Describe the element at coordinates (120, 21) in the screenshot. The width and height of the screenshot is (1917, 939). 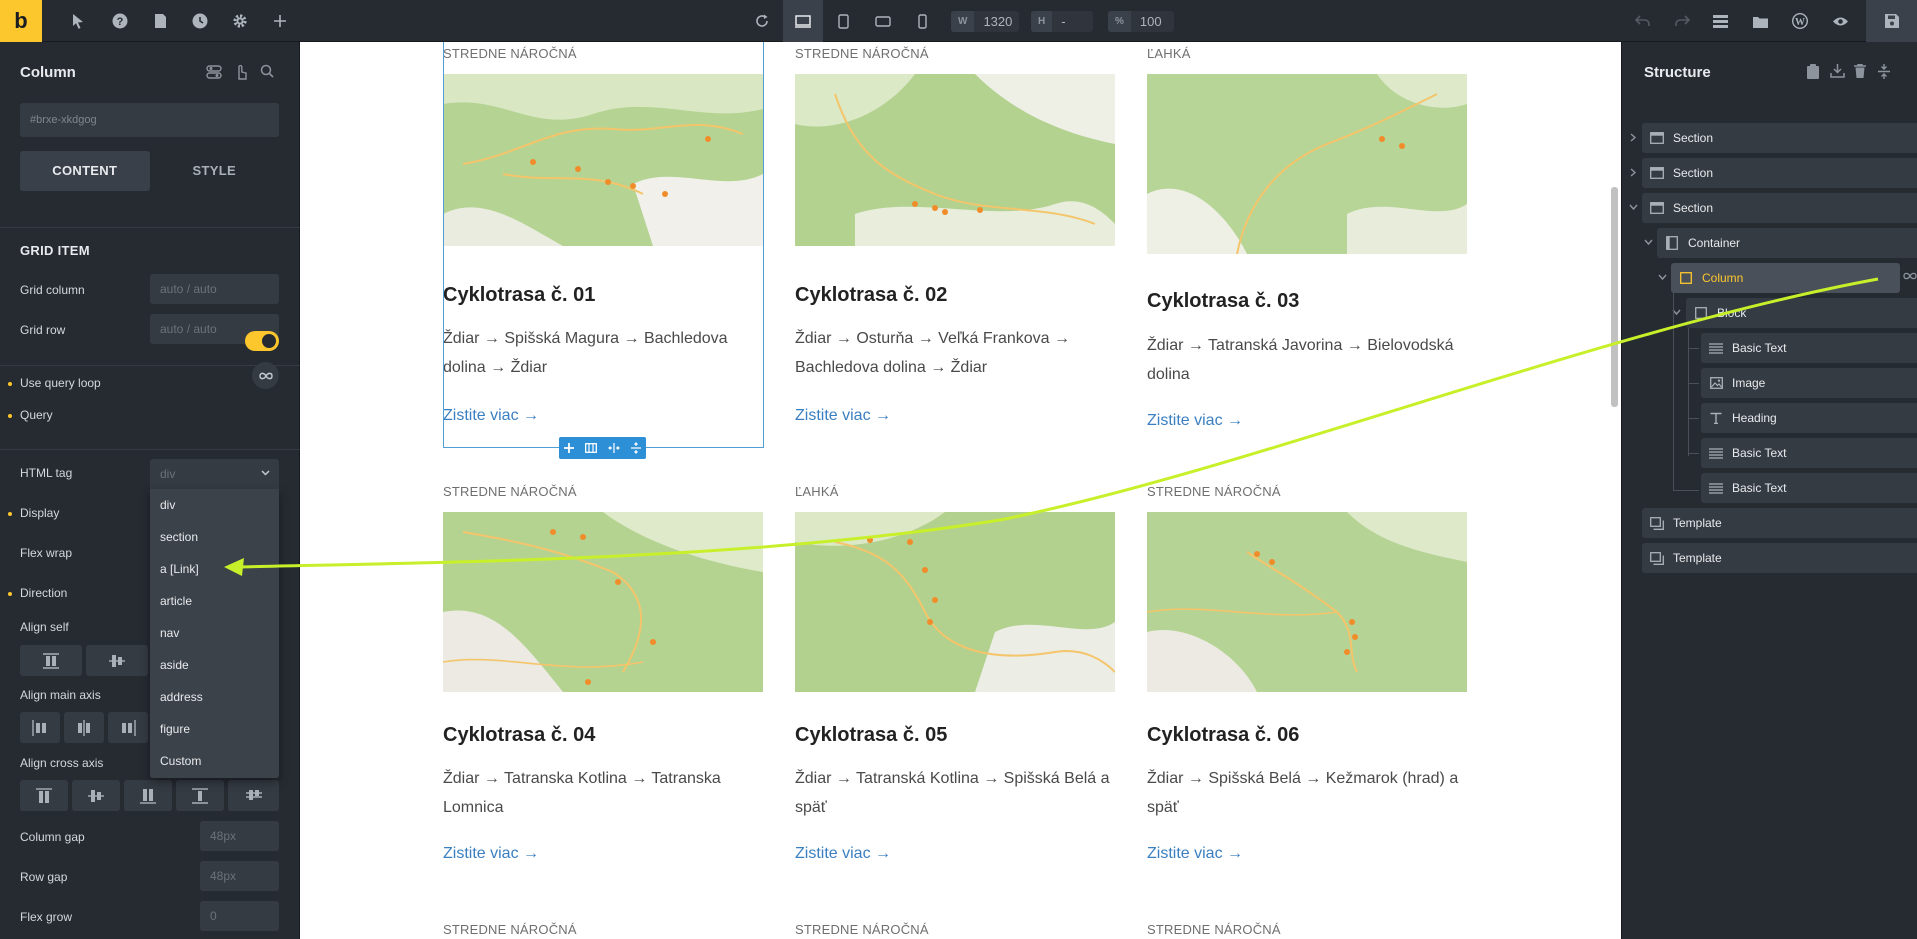
I see `help-icon: ?` at that location.